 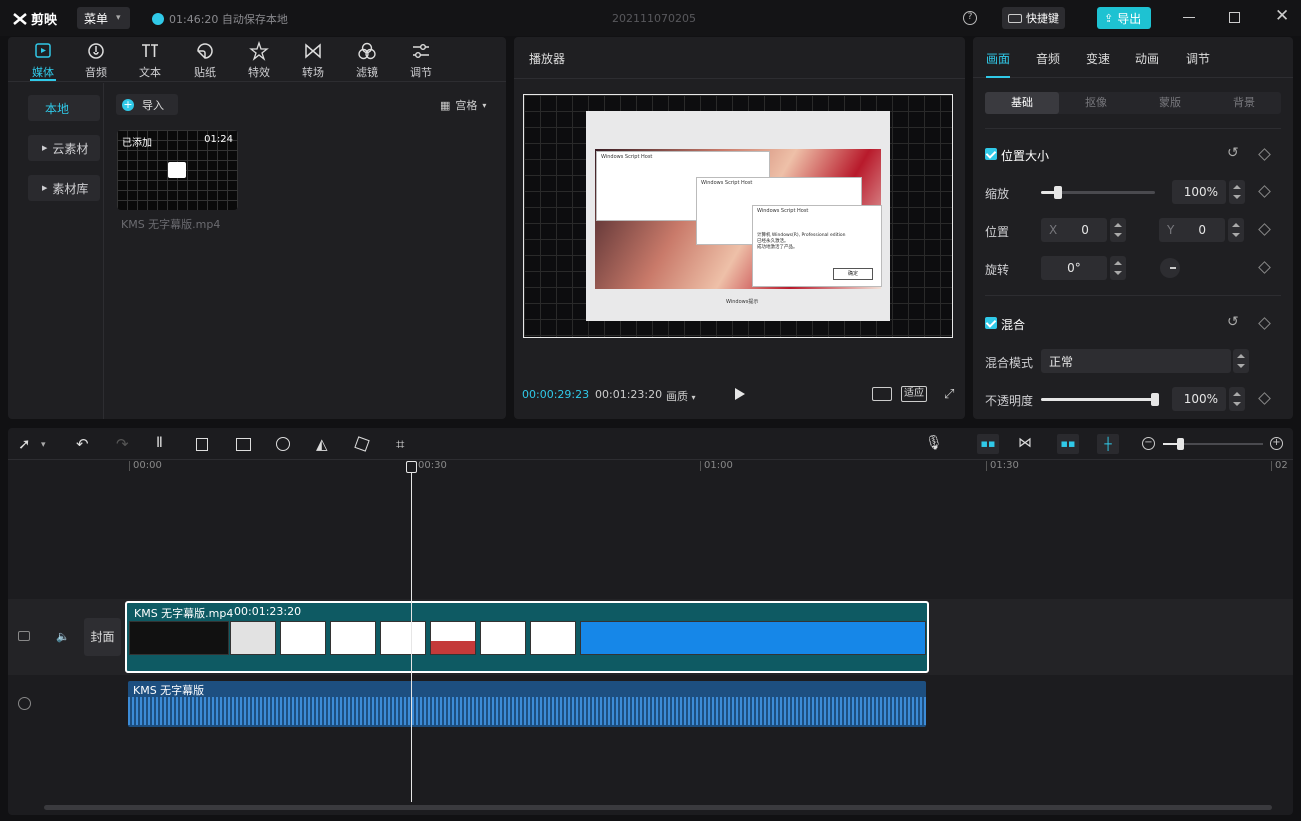 I want to click on media-clip-card: 已添加 01:24, so click(x=177, y=170).